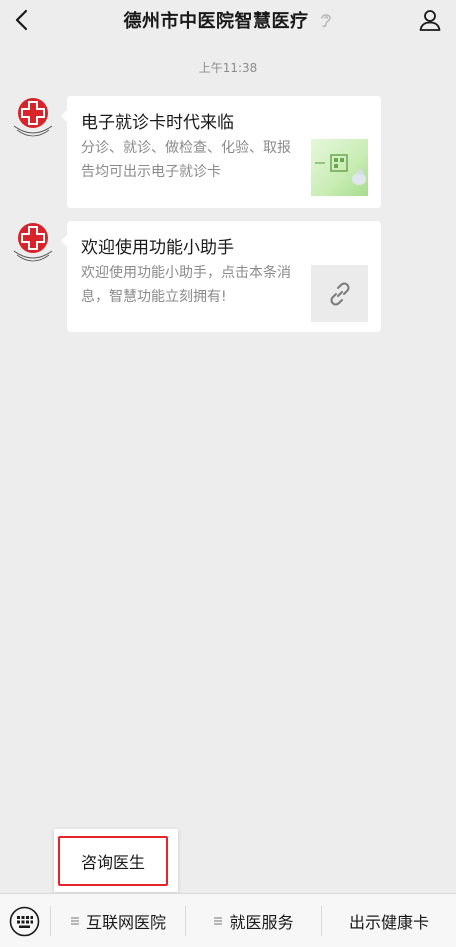 This screenshot has height=947, width=456. I want to click on submenu-popup: 咨询医生, so click(116, 860).